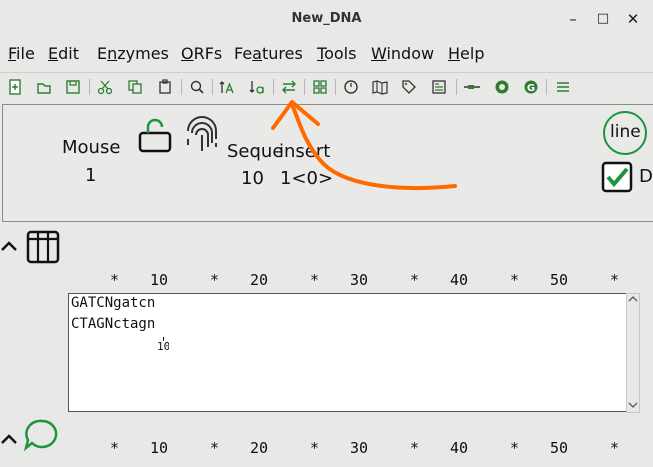 The height and width of the screenshot is (467, 653). What do you see at coordinates (43, 249) in the screenshot?
I see `table-view-icon` at bounding box center [43, 249].